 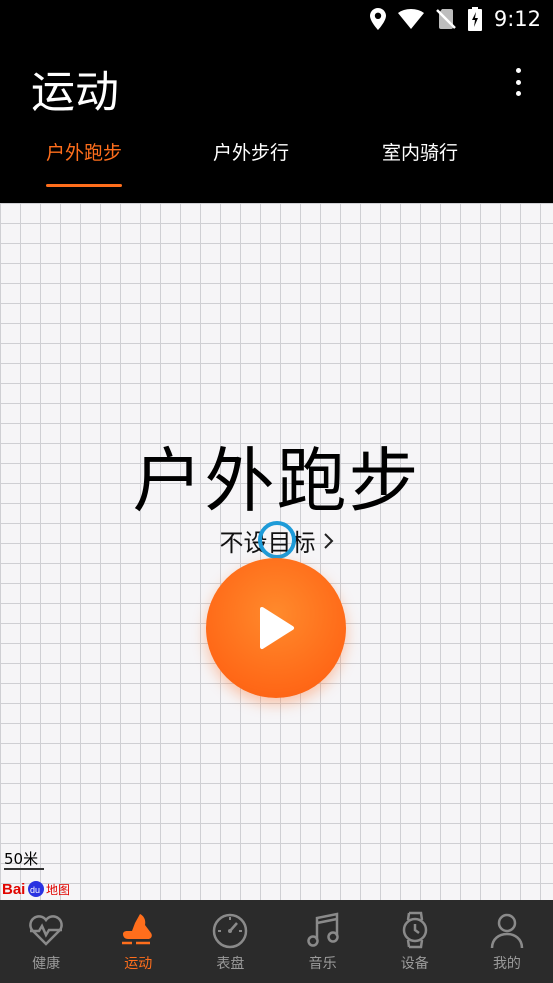 I want to click on bottom-navigation: 健康 运动 表盘 音乐 设备 我的, so click(x=276, y=941).